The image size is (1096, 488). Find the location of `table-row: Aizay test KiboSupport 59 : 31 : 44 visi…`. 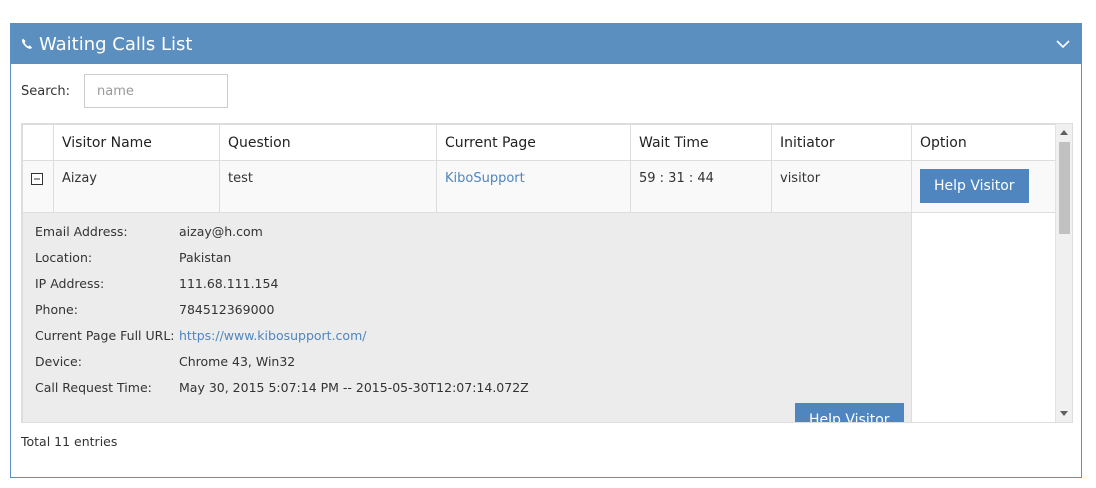

table-row: Aizay test KiboSupport 59 : 31 : 44 visi… is located at coordinates (539, 186).